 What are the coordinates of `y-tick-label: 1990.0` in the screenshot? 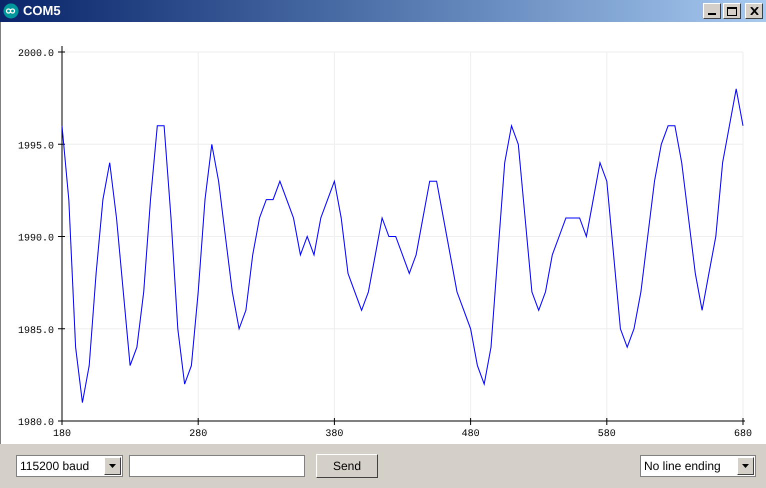 It's located at (36, 239).